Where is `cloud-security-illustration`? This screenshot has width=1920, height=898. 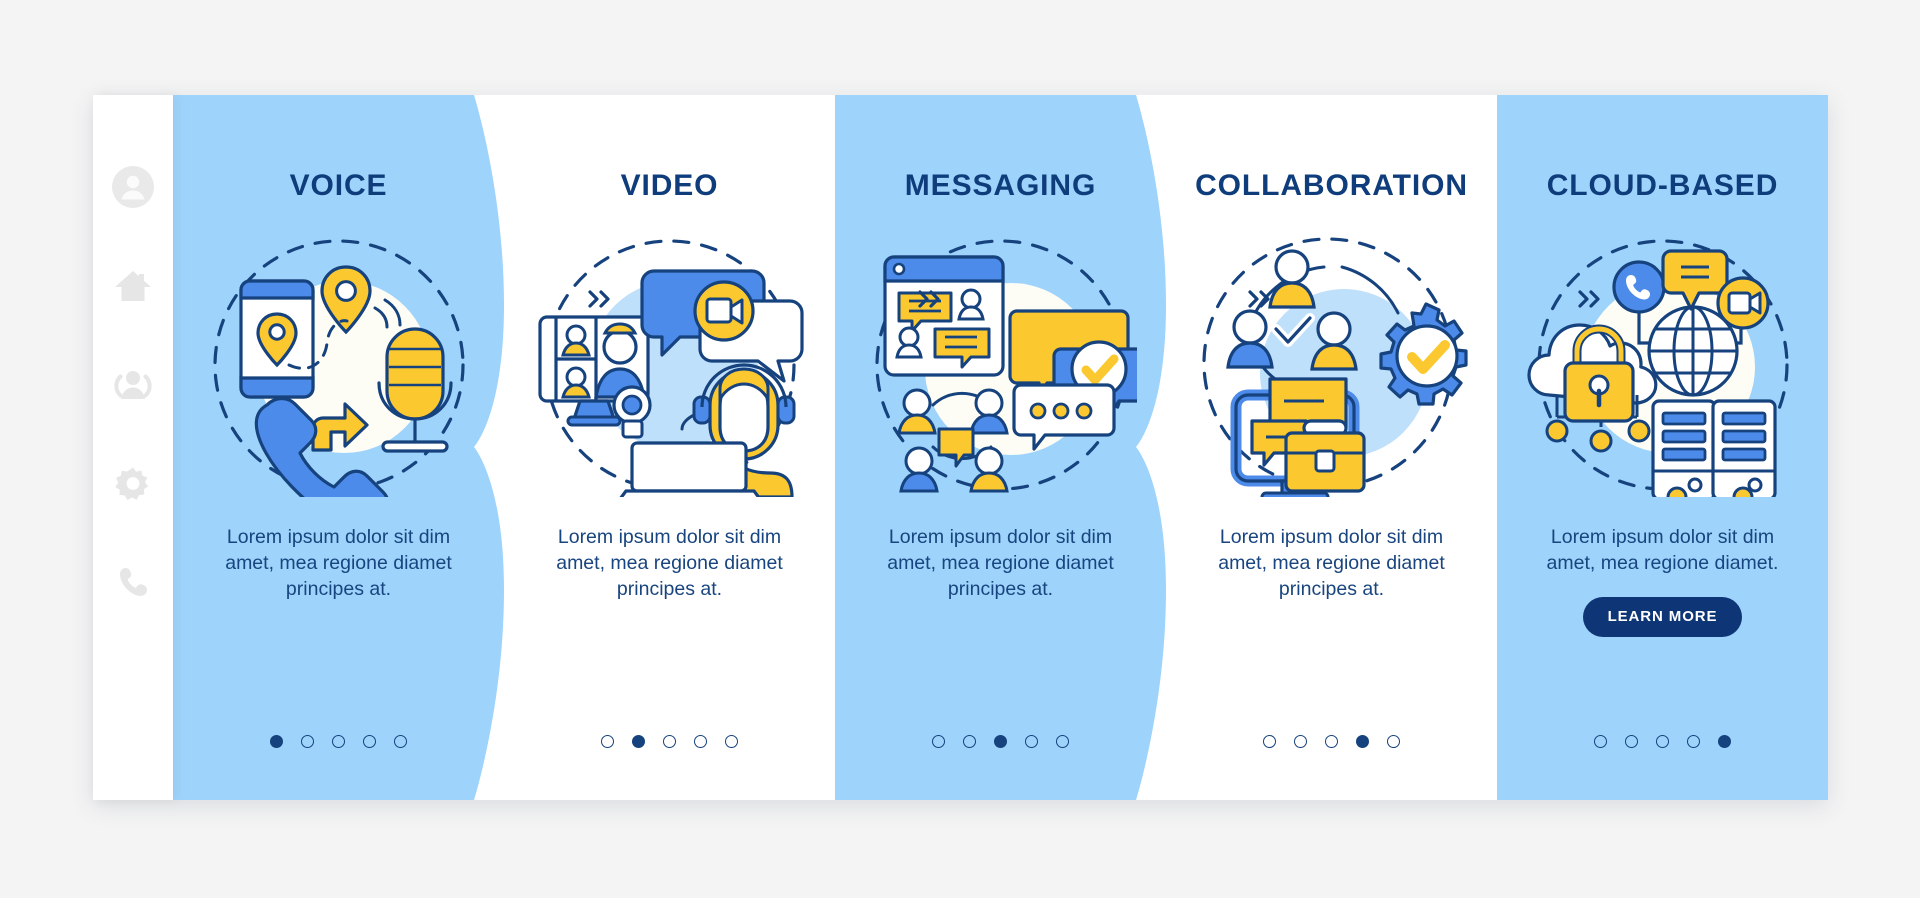 cloud-security-illustration is located at coordinates (1662, 361).